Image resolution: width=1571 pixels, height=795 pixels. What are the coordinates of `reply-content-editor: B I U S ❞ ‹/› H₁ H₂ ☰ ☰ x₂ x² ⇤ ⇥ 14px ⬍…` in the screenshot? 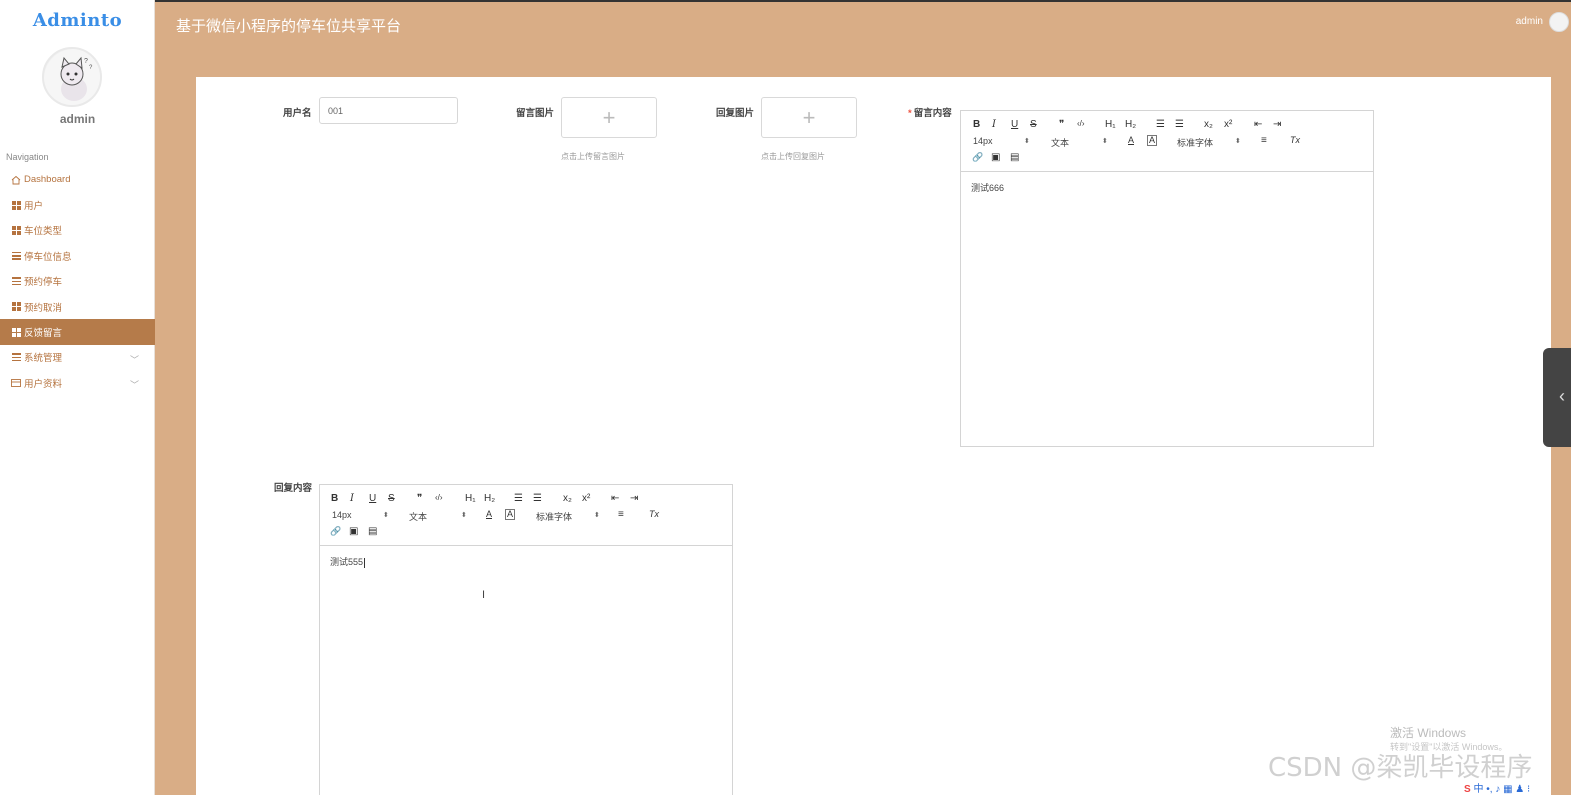 It's located at (526, 639).